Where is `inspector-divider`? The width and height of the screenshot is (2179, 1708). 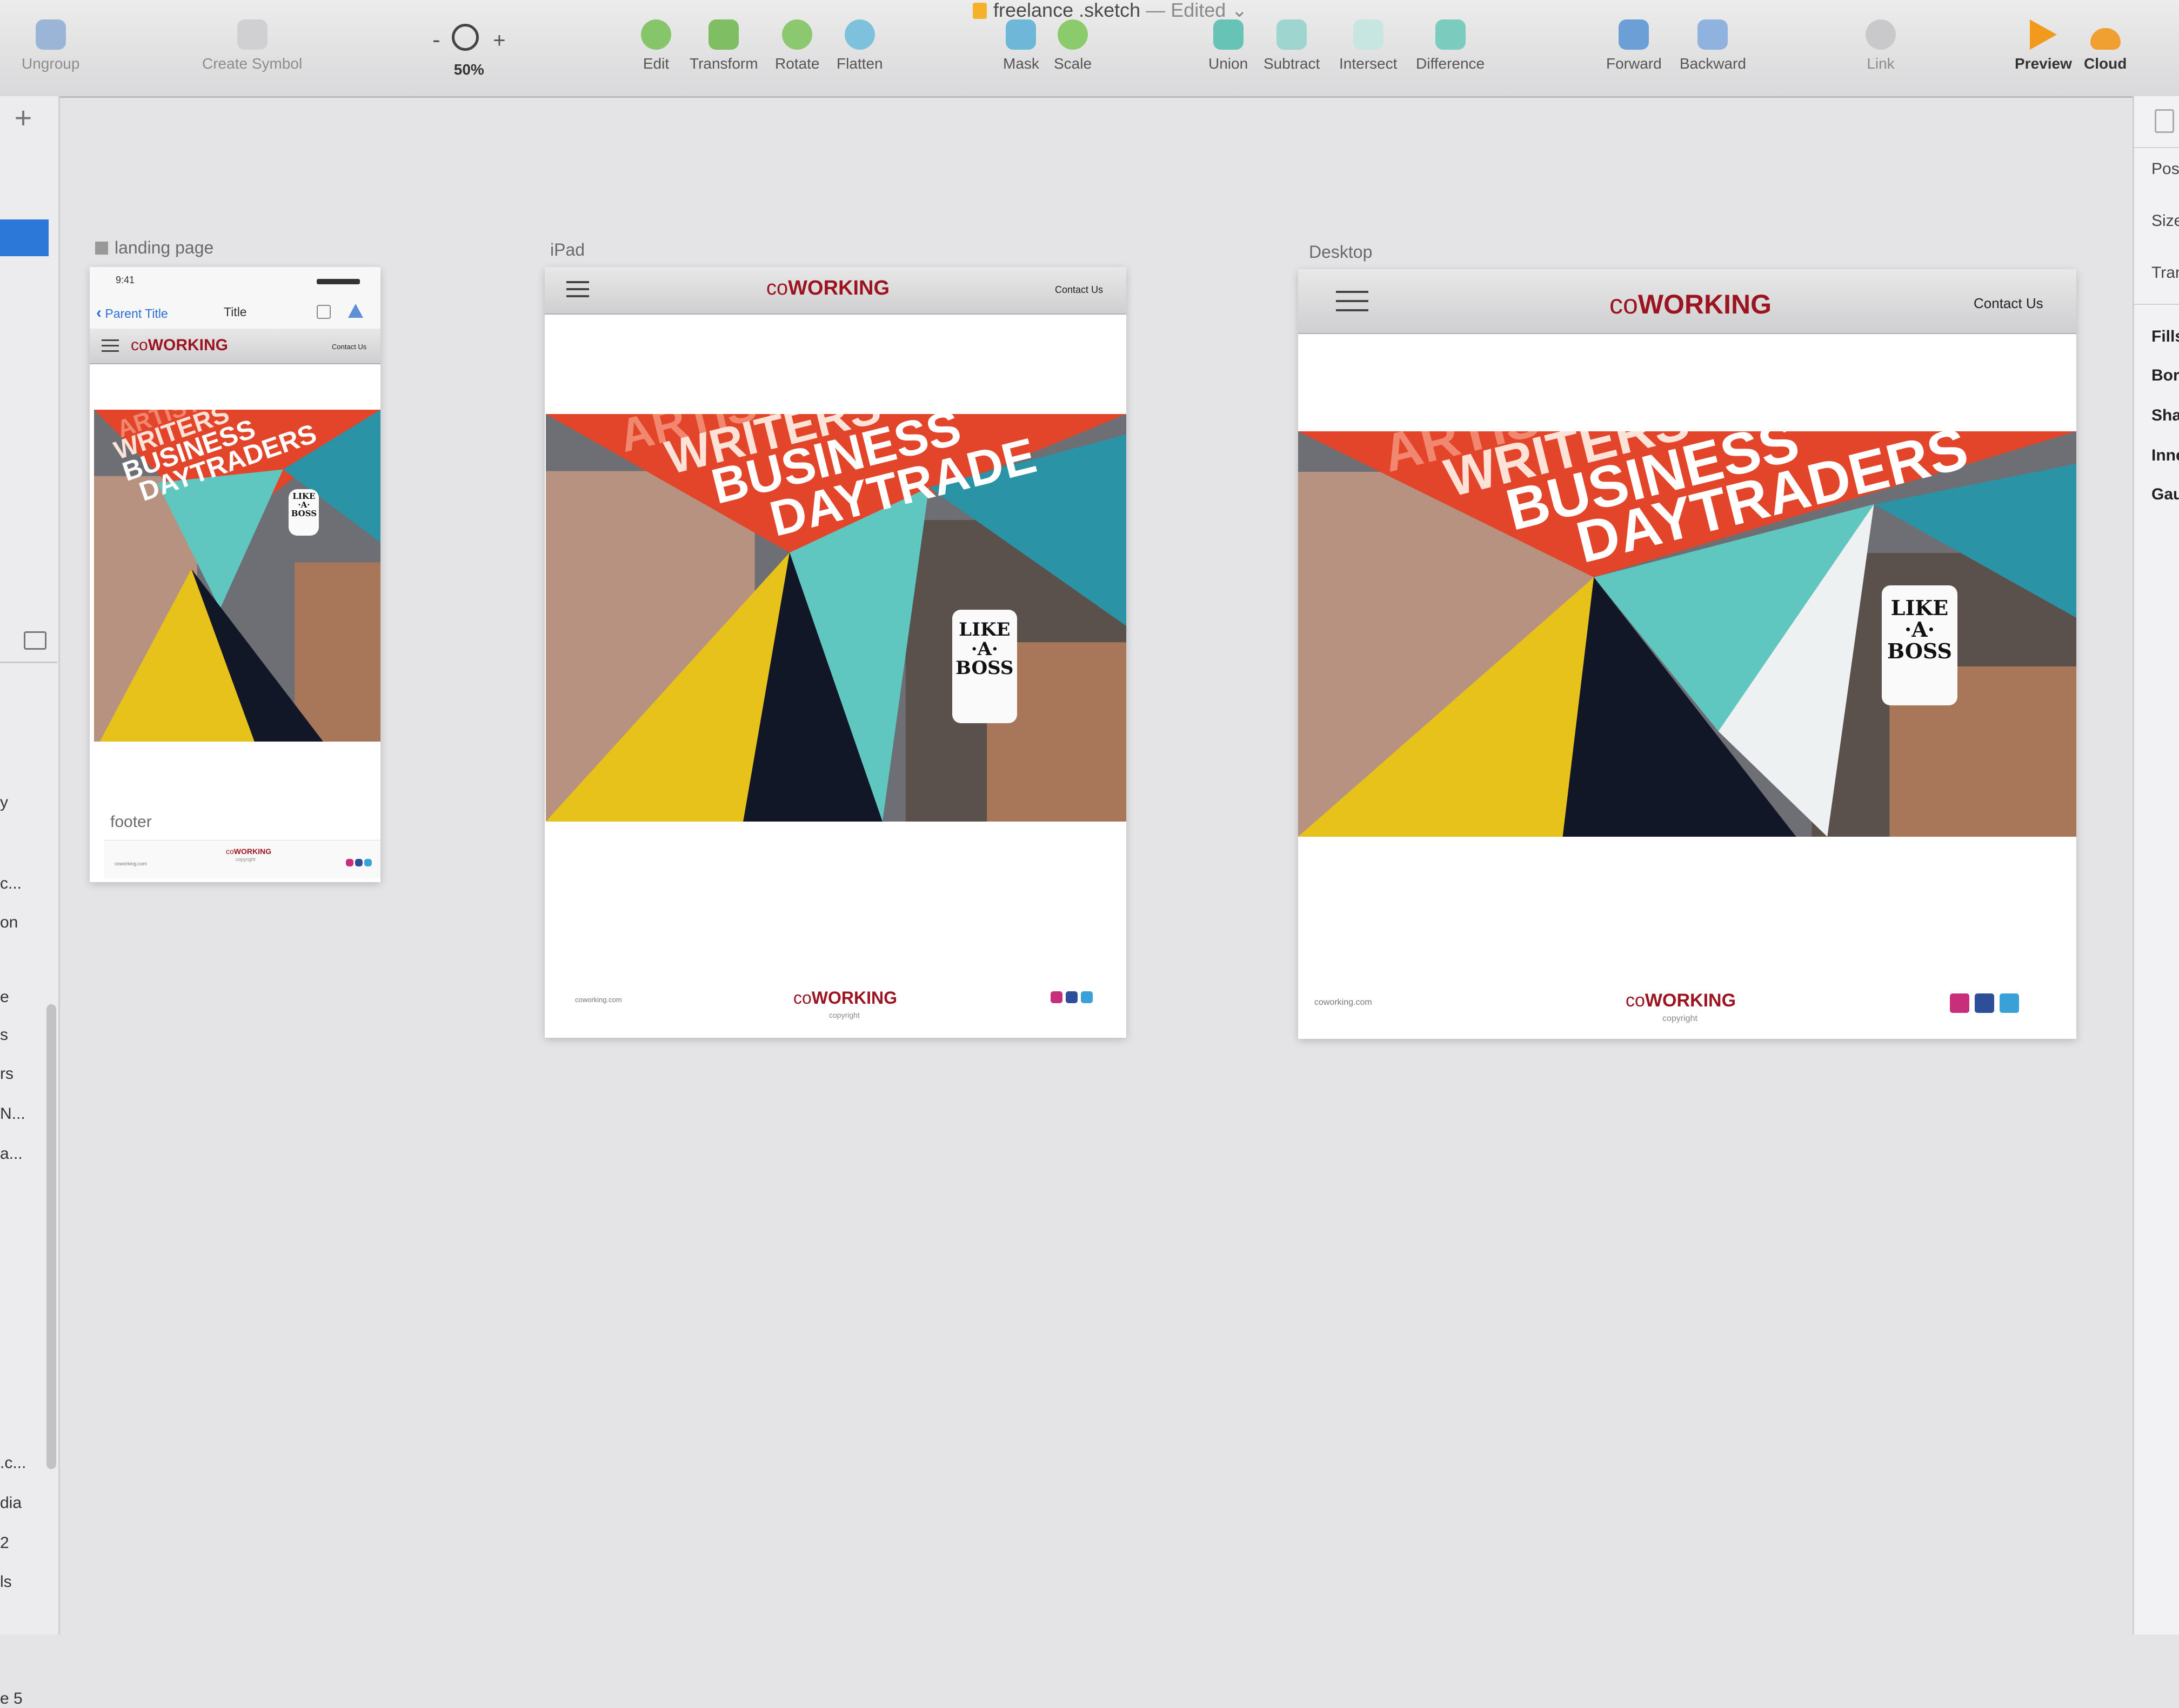 inspector-divider is located at coordinates (2156, 304).